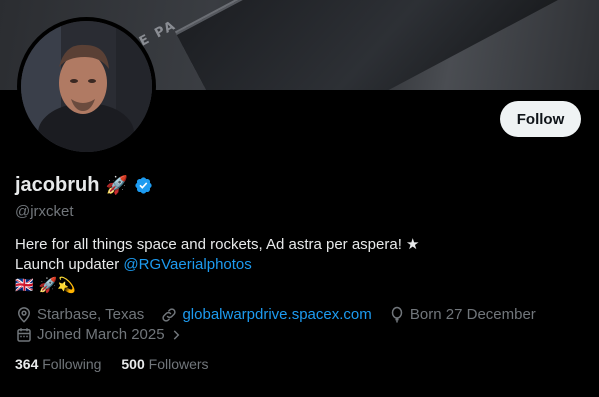 The height and width of the screenshot is (397, 599). I want to click on following-count: 364, so click(27, 364).